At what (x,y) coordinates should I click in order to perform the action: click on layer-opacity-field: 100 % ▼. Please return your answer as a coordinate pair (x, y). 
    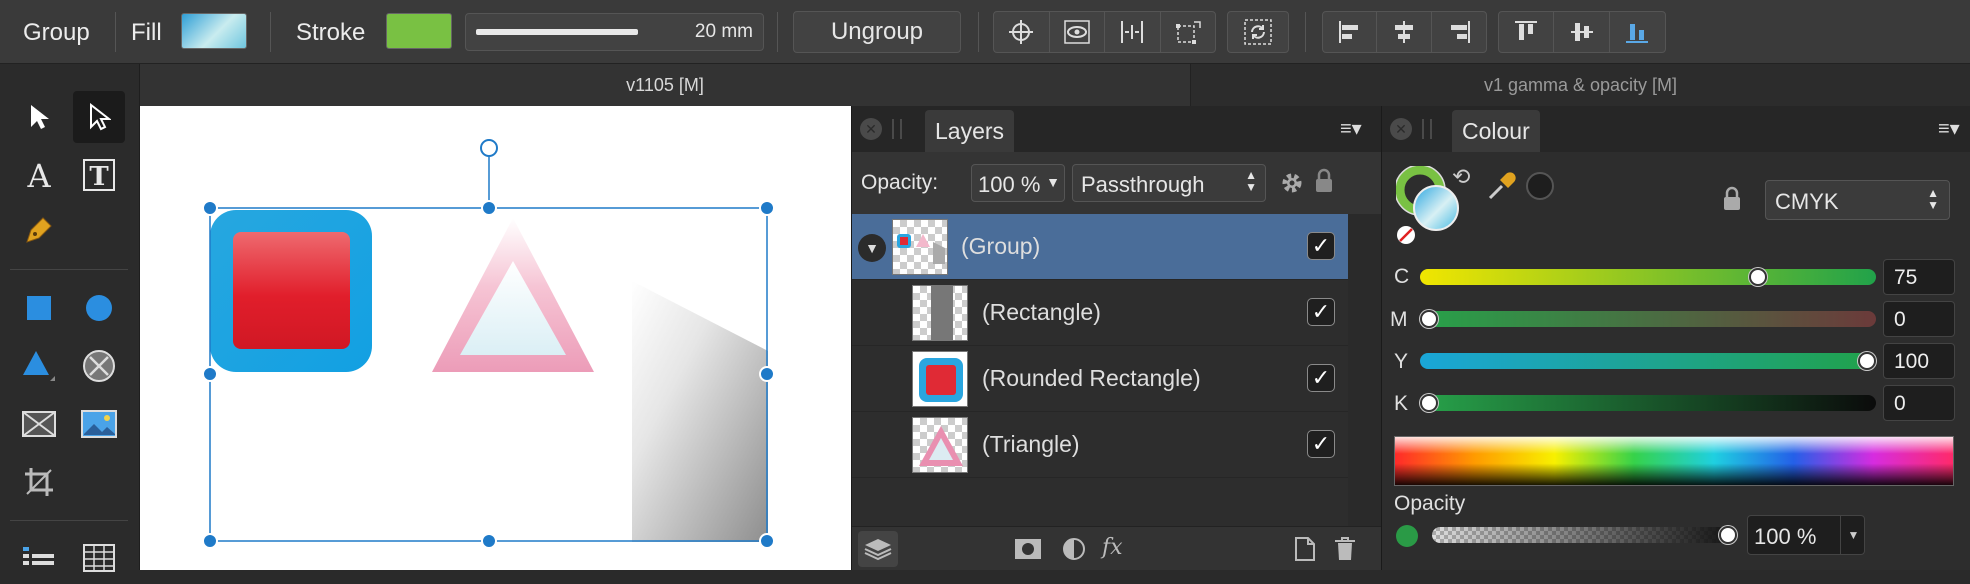
    Looking at the image, I should click on (1018, 183).